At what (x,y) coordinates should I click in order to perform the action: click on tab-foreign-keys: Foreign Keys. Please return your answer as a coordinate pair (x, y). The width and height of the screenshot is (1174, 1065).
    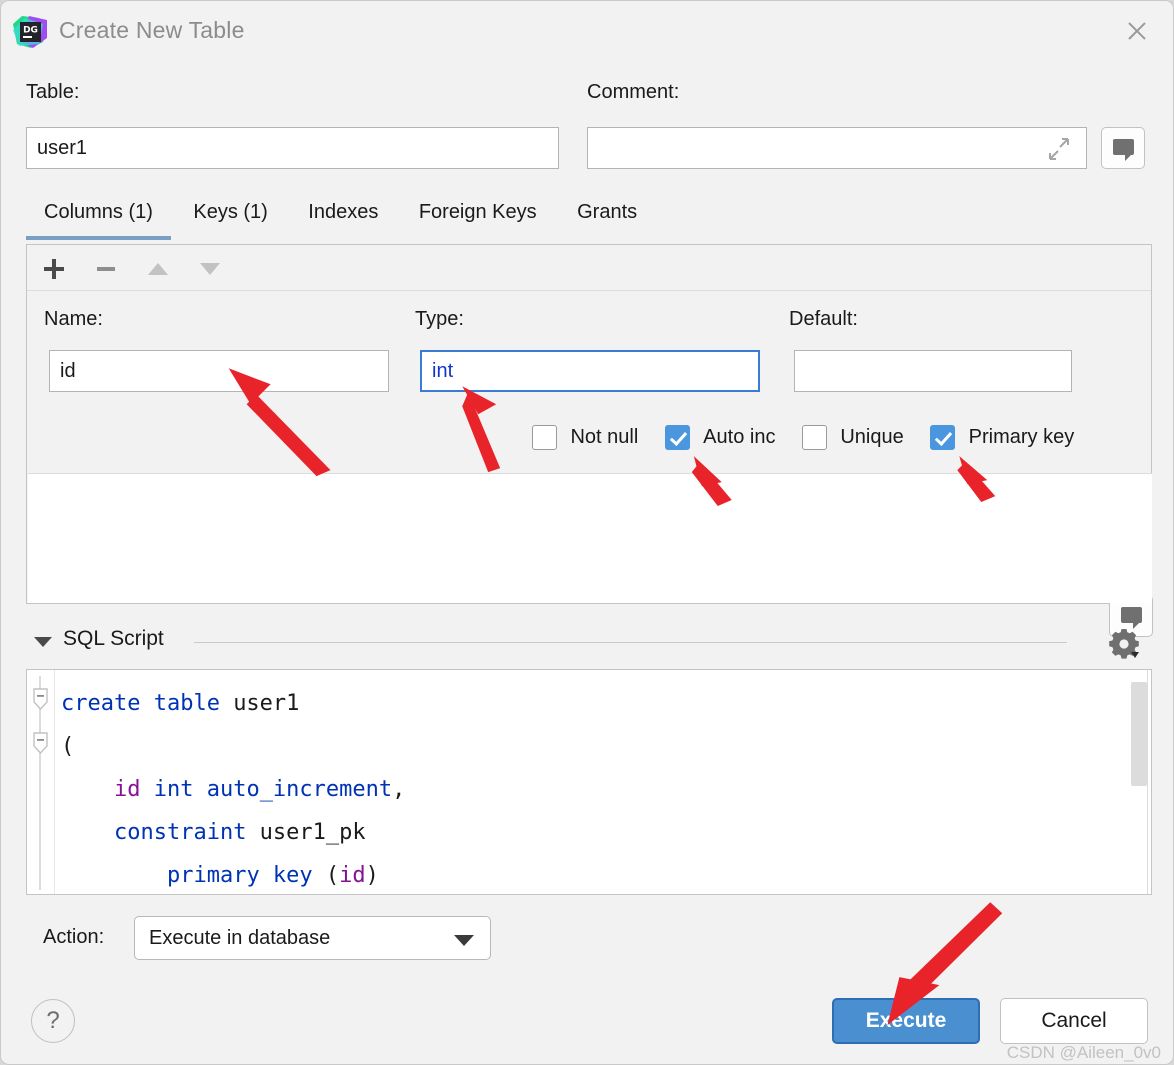
    Looking at the image, I should click on (478, 216).